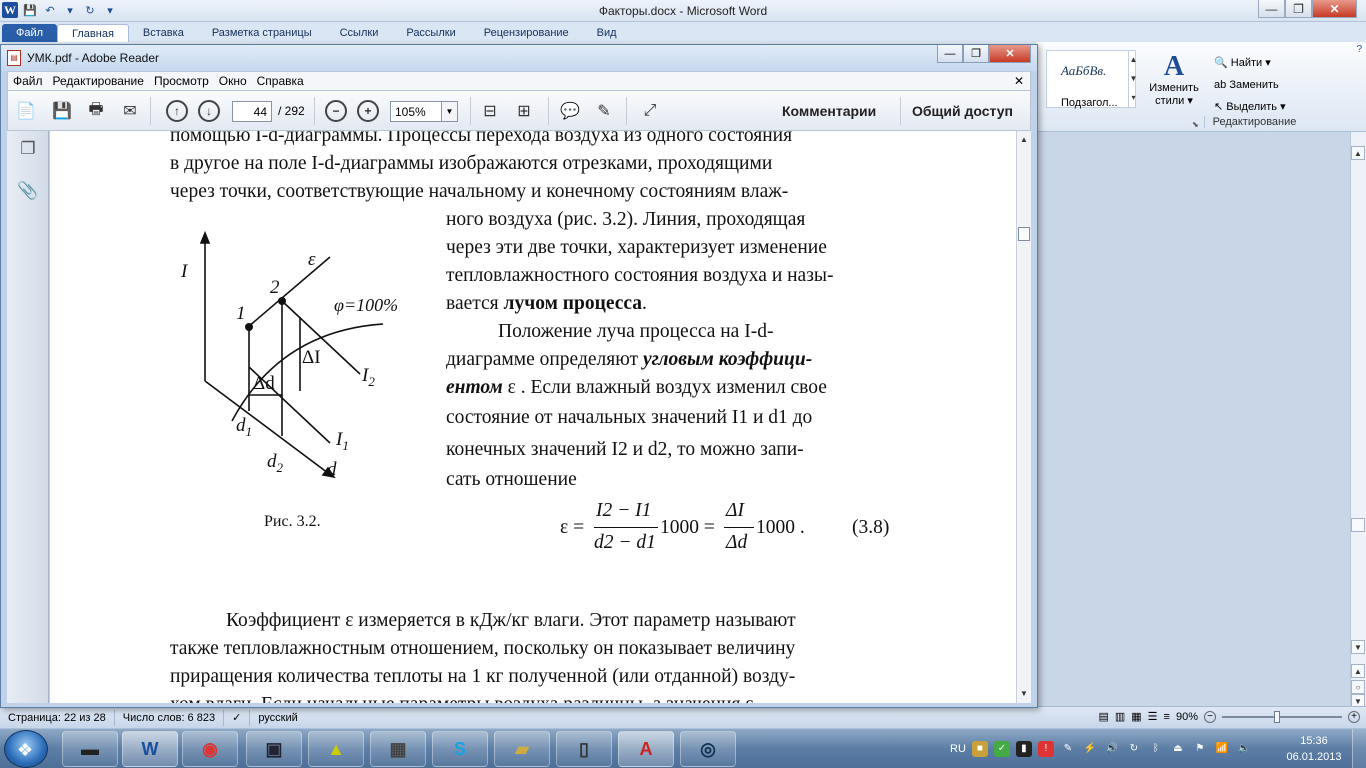 This screenshot has width=1366, height=768. Describe the element at coordinates (1187, 717) in the screenshot. I see `zoom-level: 90%` at that location.